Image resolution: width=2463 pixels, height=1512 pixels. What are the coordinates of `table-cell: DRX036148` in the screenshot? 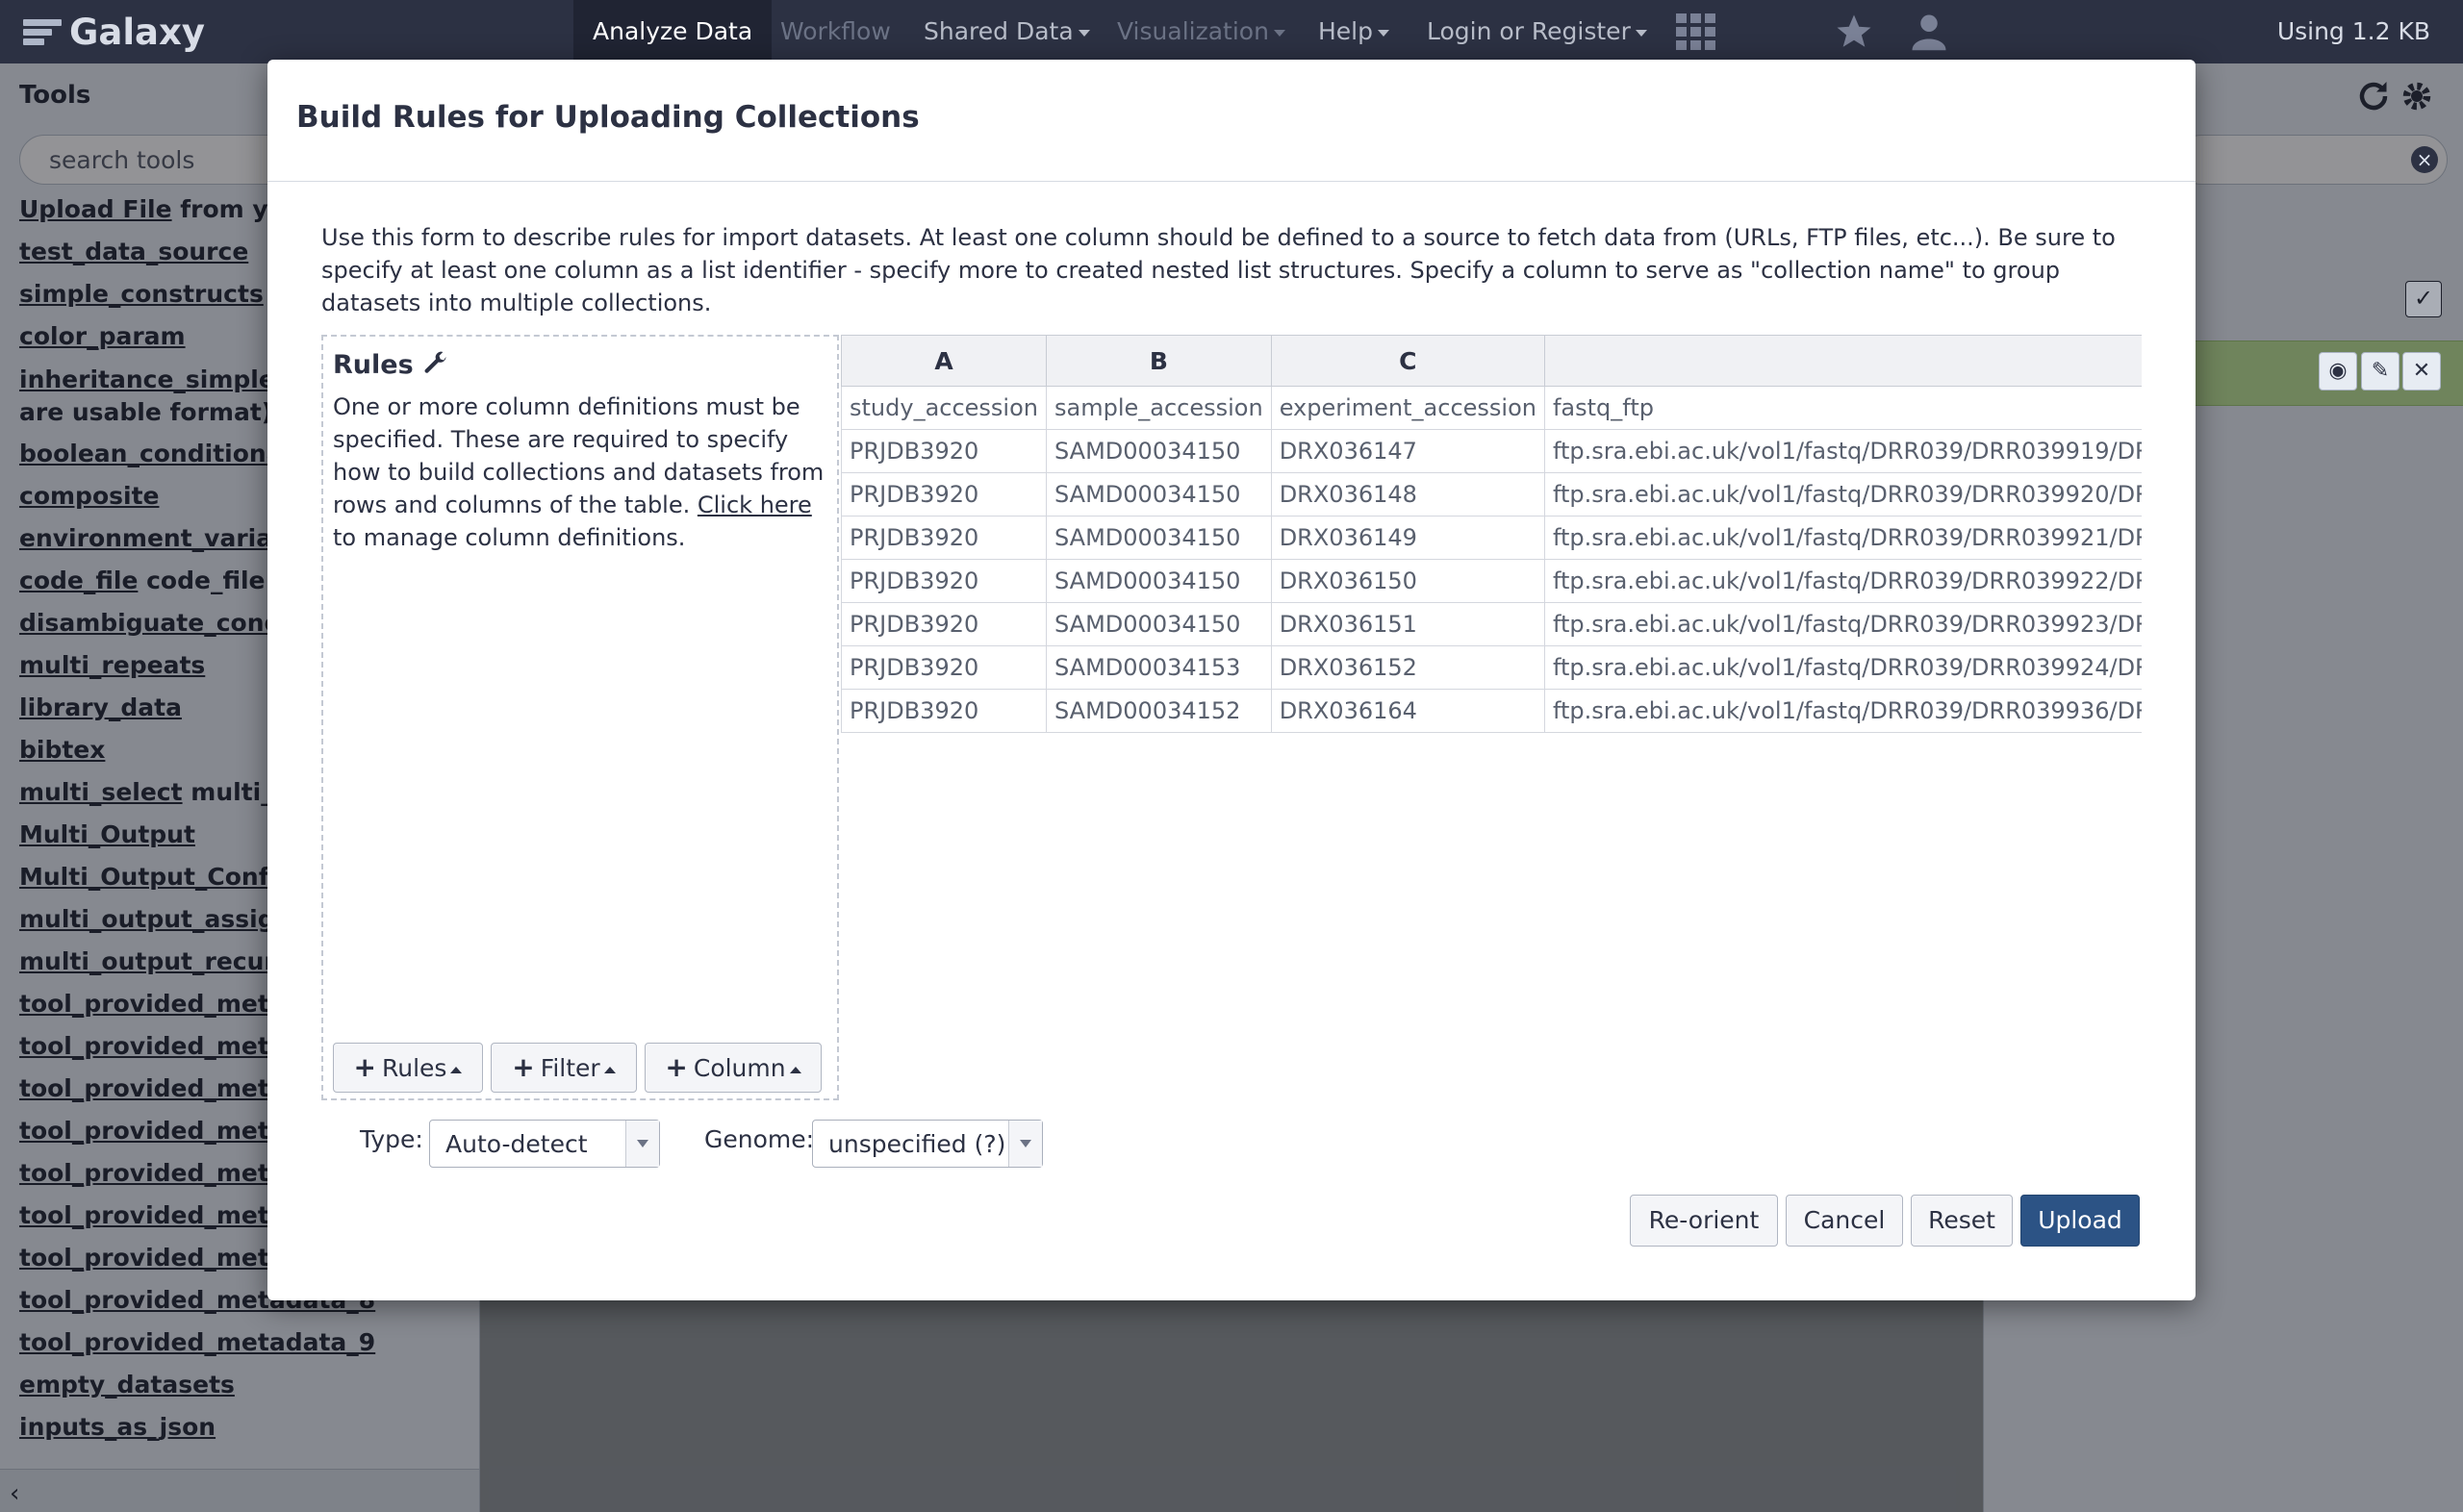 It's located at (1408, 495).